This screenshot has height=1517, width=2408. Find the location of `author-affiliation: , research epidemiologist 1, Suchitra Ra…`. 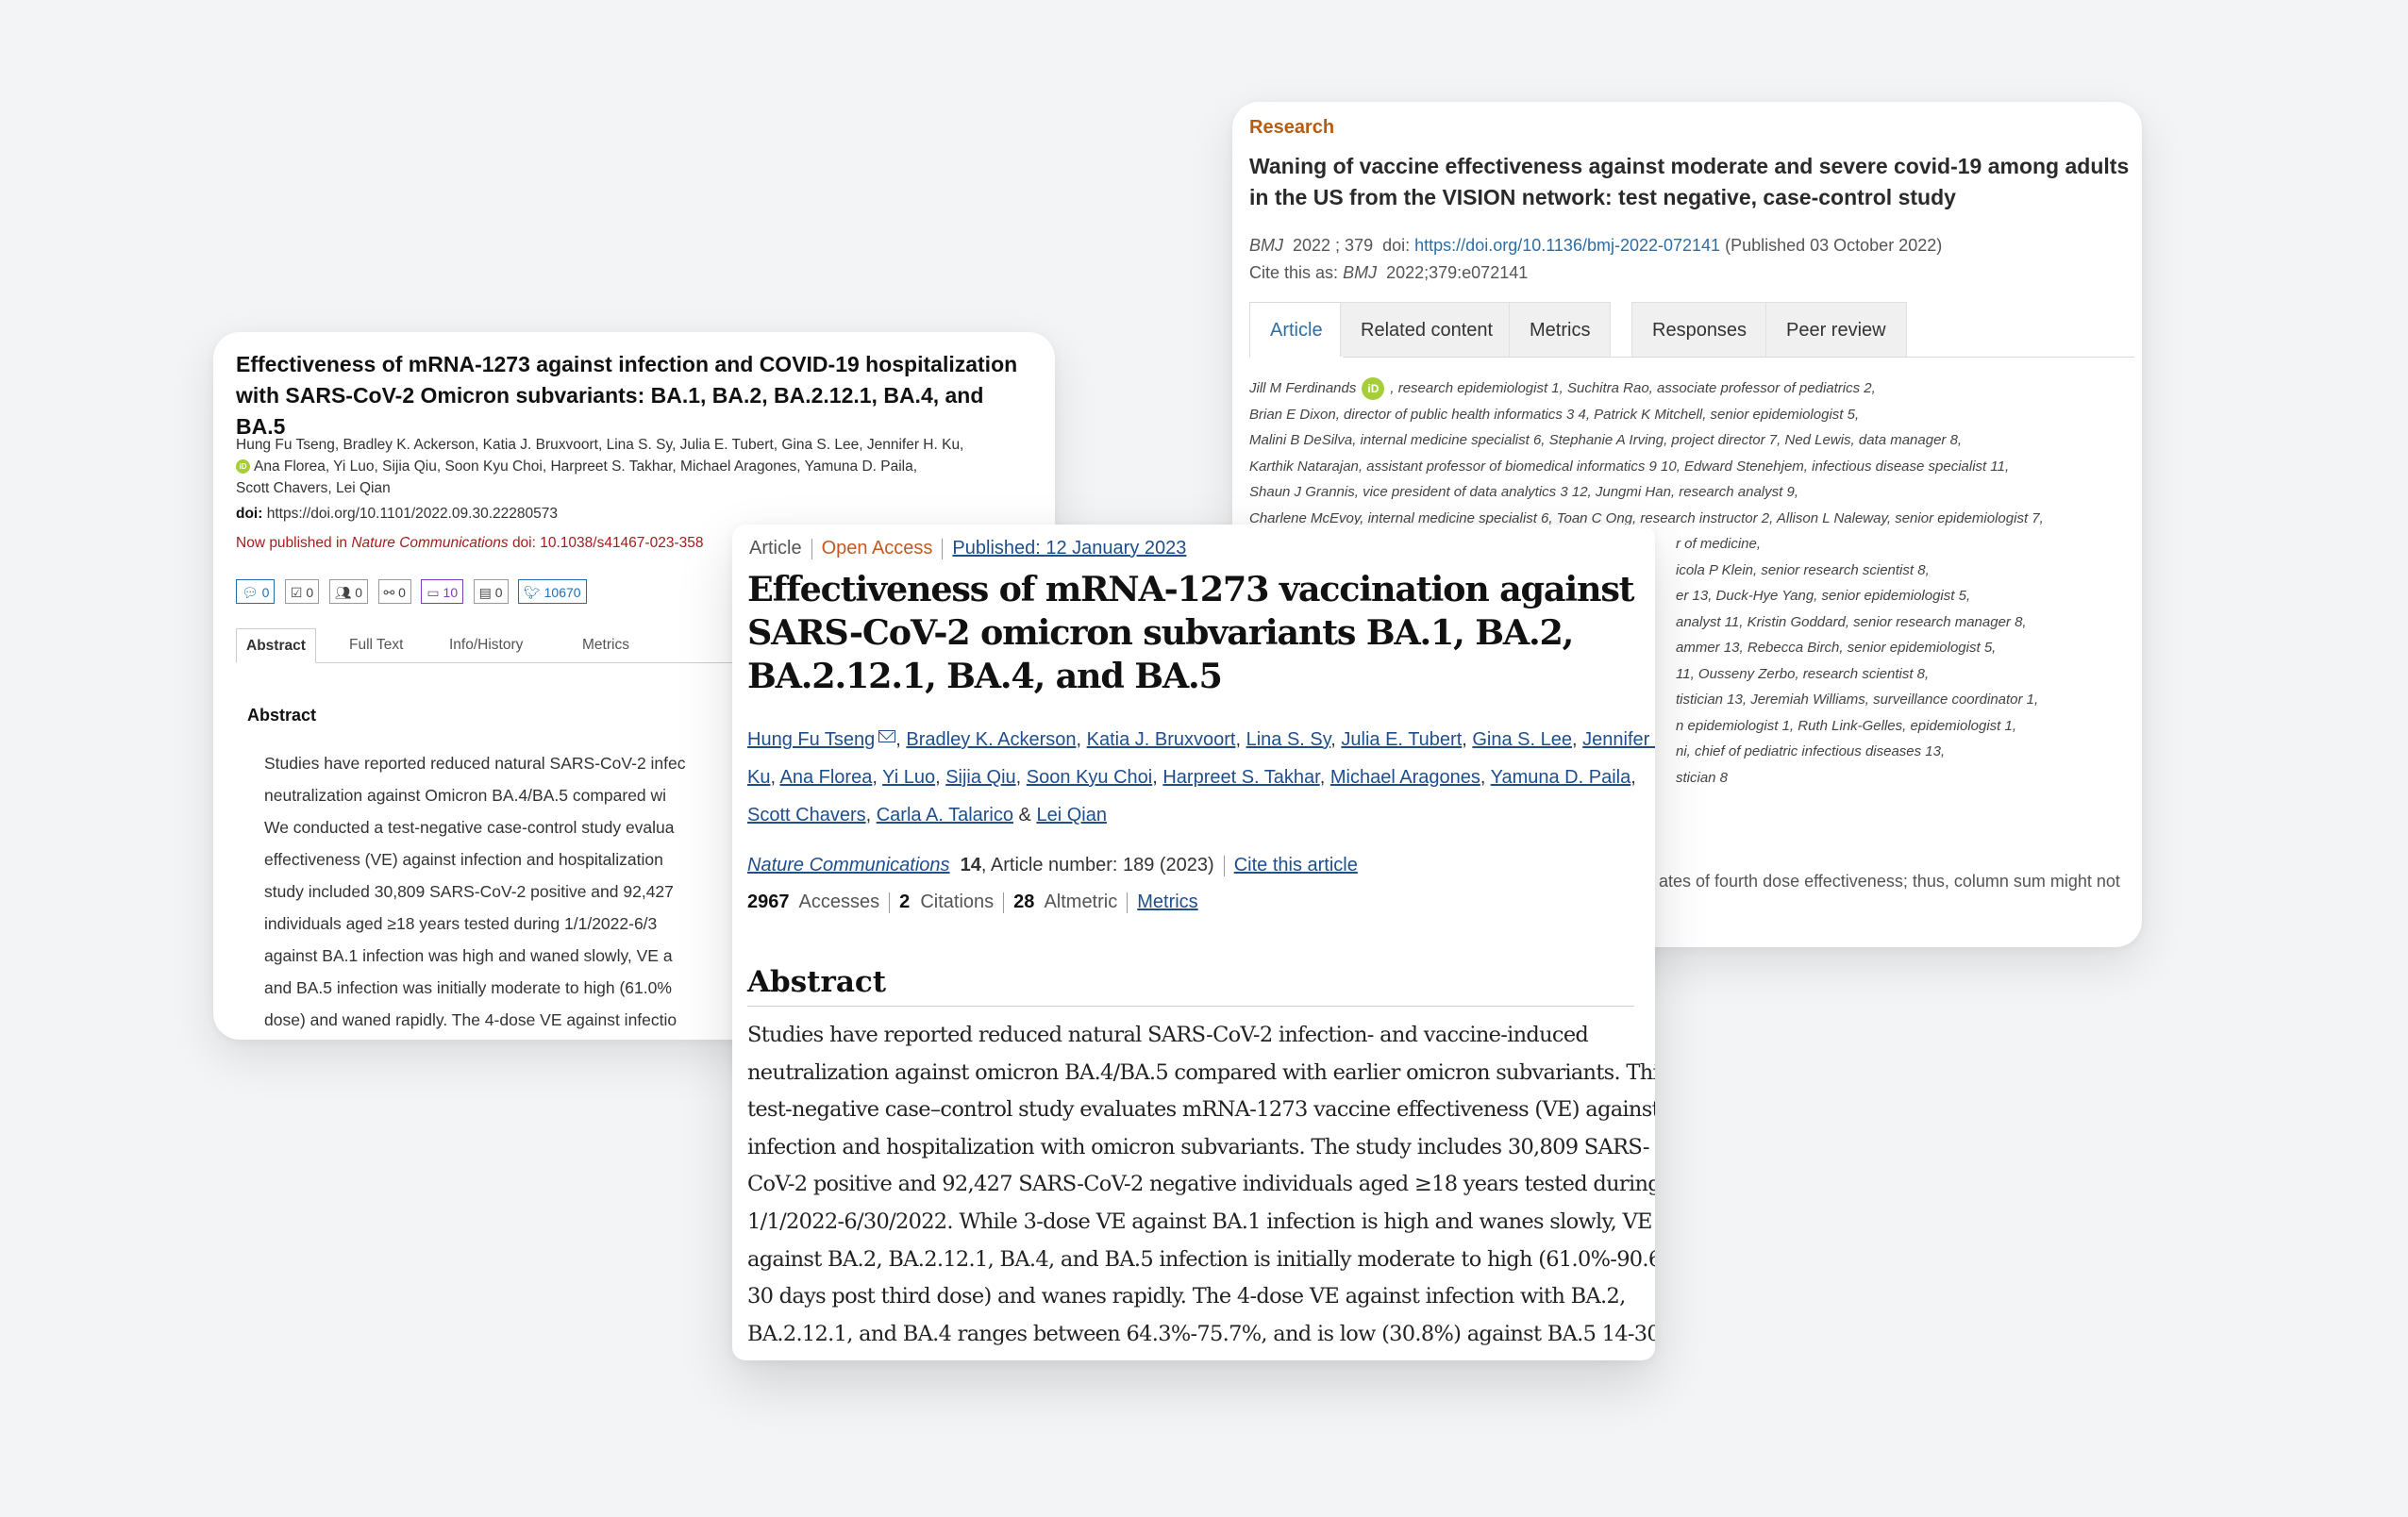

author-affiliation: , research epidemiologist 1, Suchitra Ra… is located at coordinates (1633, 388).